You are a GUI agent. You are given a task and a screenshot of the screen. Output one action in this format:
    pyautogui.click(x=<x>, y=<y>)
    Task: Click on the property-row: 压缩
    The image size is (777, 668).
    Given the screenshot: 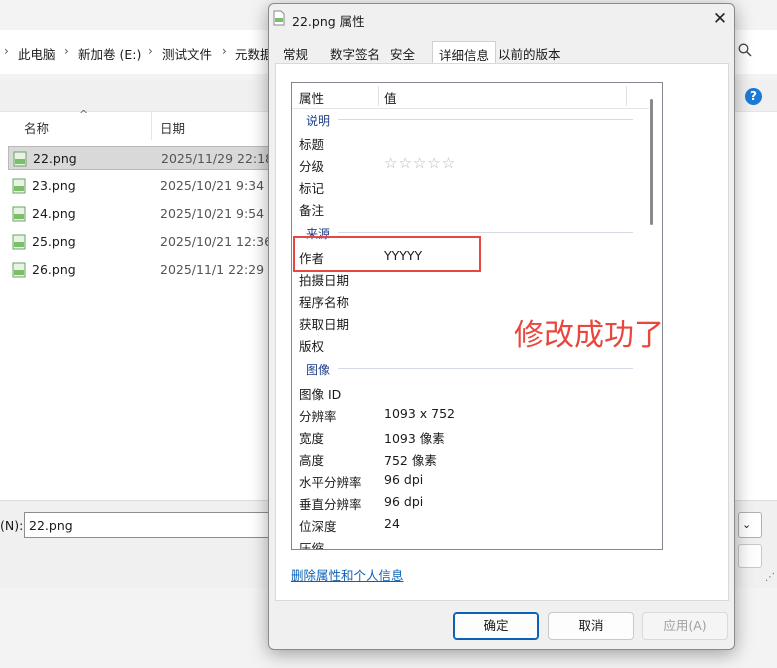 What is the action you would take?
    pyautogui.click(x=469, y=541)
    